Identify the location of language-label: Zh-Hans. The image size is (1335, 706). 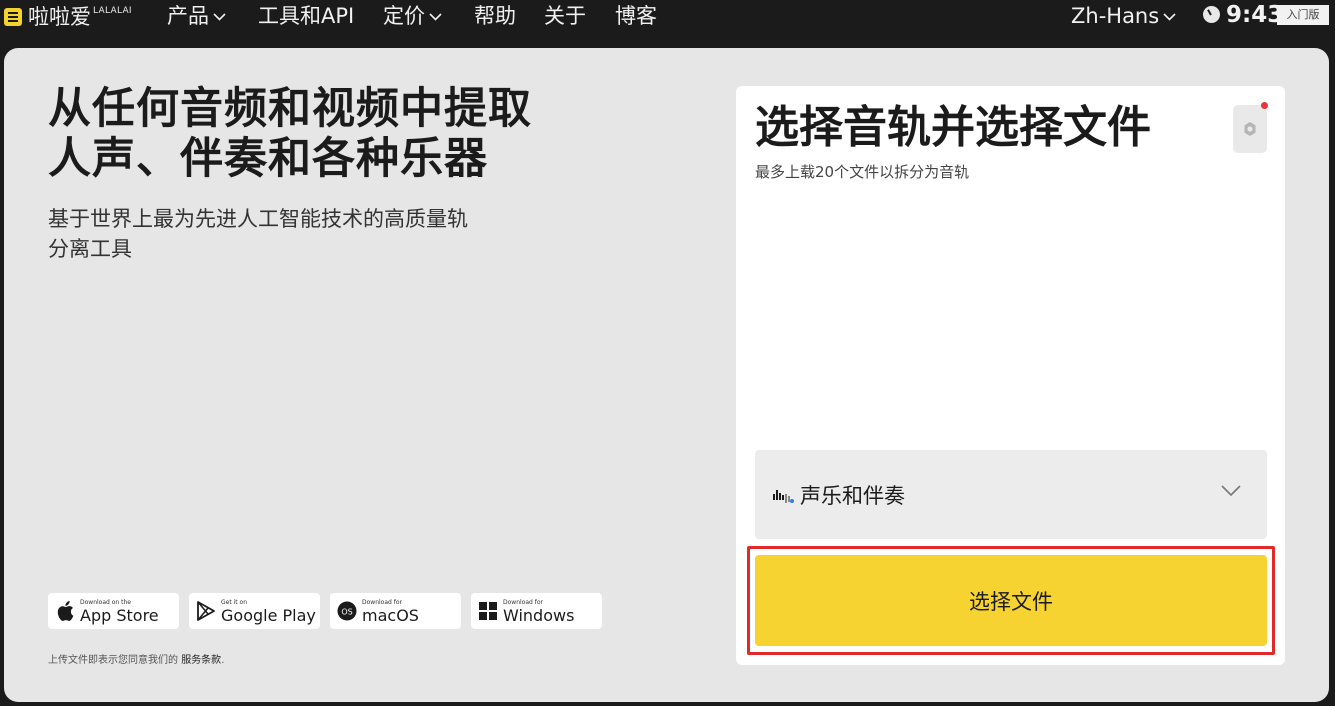
(1115, 16).